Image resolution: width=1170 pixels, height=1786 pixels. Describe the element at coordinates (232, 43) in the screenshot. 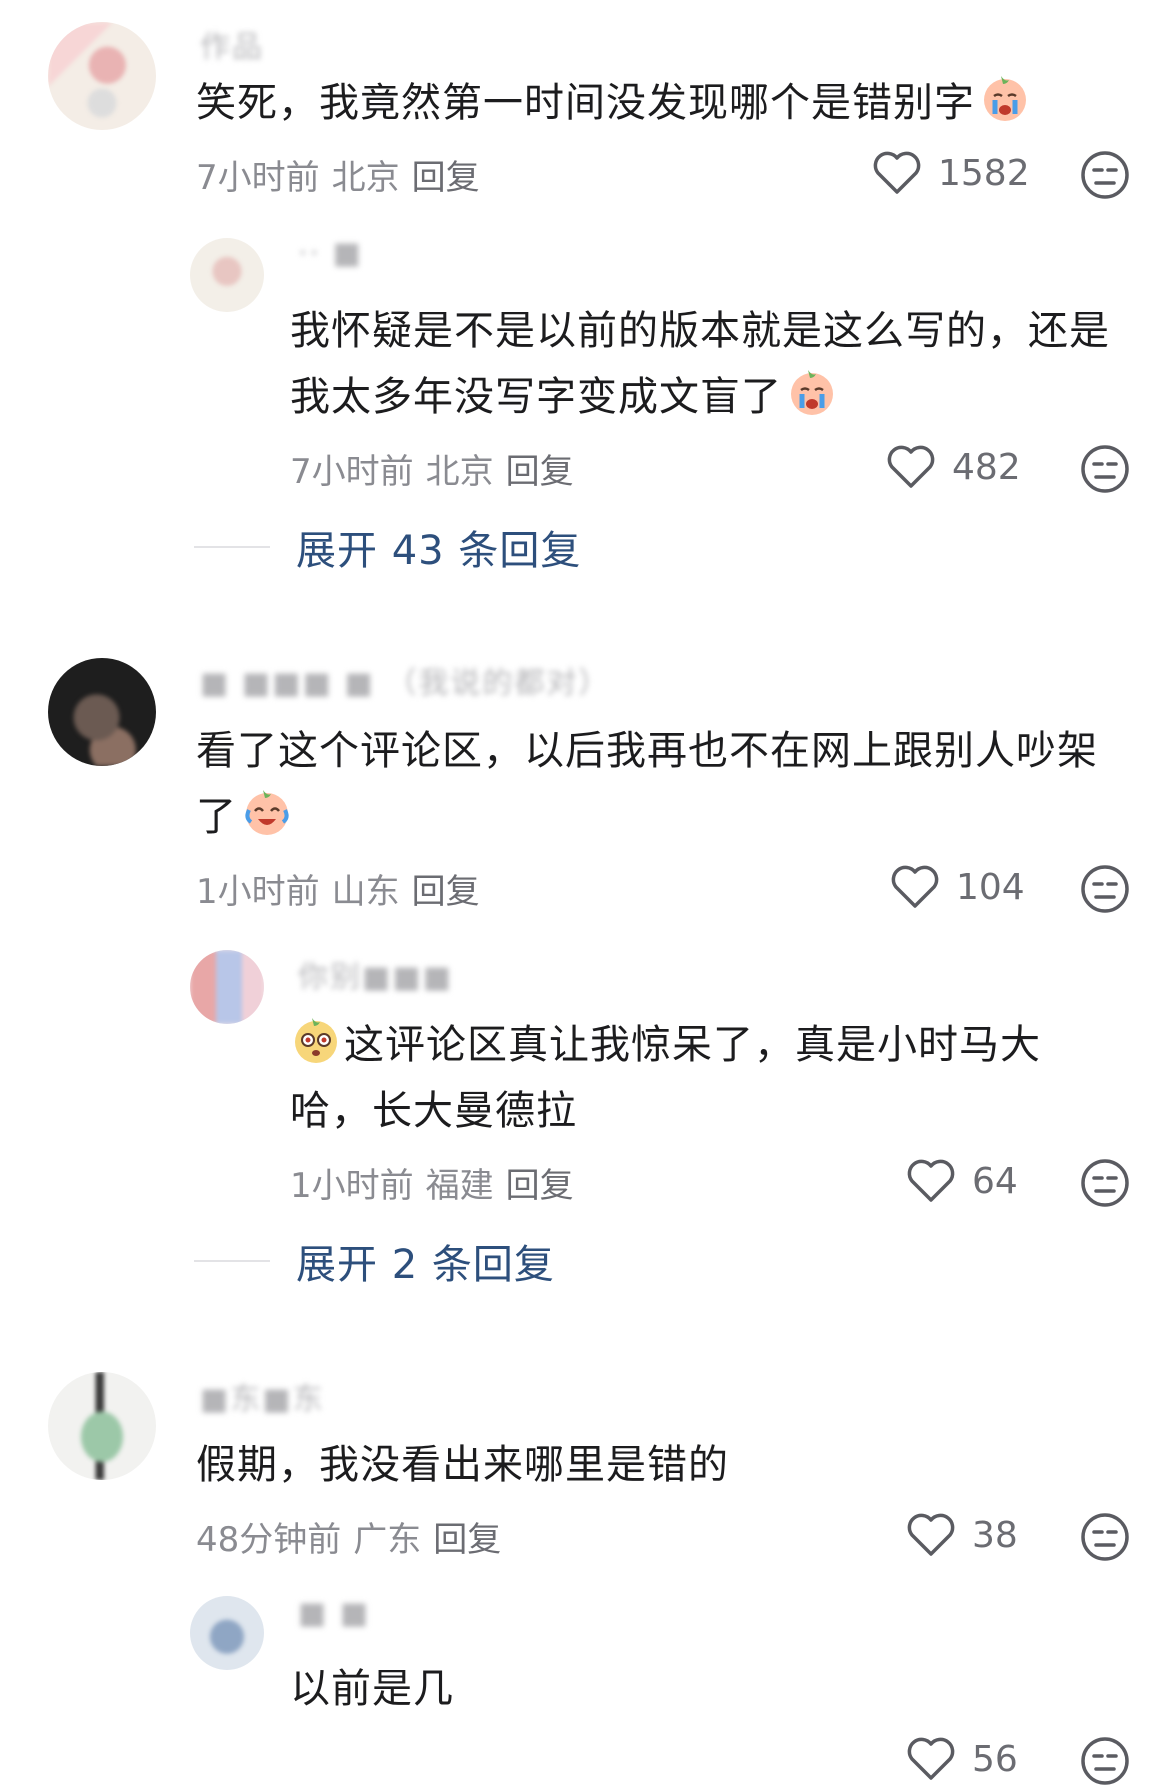

I see `username: 作品` at that location.